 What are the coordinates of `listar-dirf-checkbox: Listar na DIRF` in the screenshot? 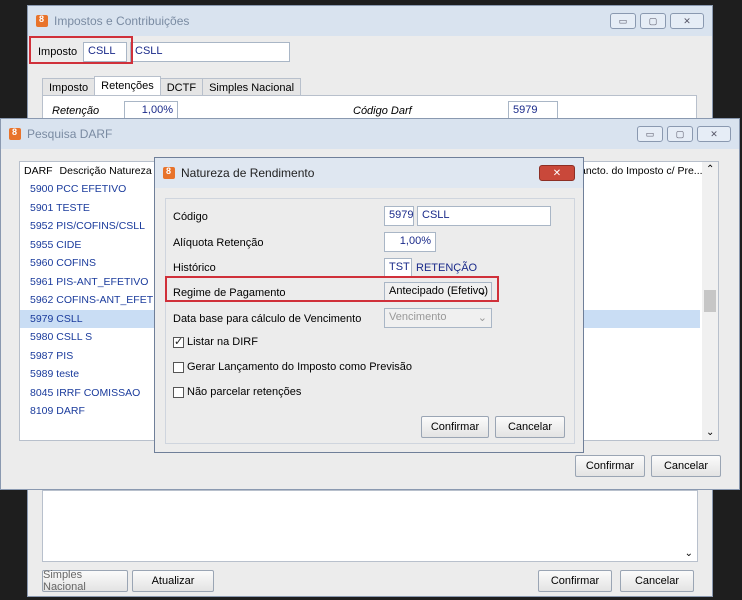 It's located at (215, 341).